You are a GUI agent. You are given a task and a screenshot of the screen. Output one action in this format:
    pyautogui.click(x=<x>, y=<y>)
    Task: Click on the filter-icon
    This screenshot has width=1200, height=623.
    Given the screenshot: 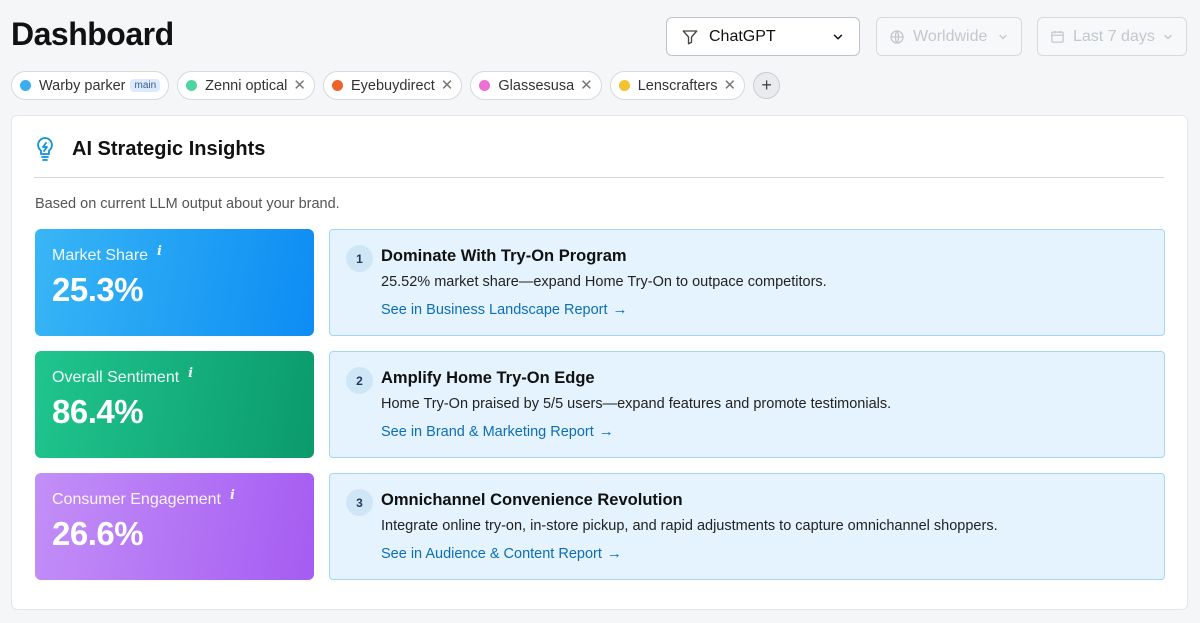 What is the action you would take?
    pyautogui.click(x=690, y=36)
    